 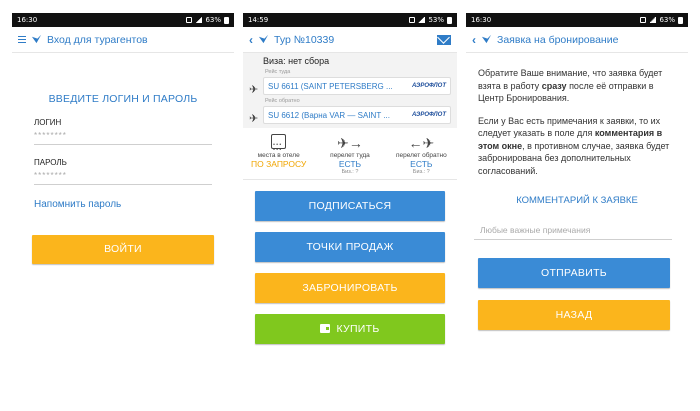 I want to click on mail-icon, so click(x=444, y=39).